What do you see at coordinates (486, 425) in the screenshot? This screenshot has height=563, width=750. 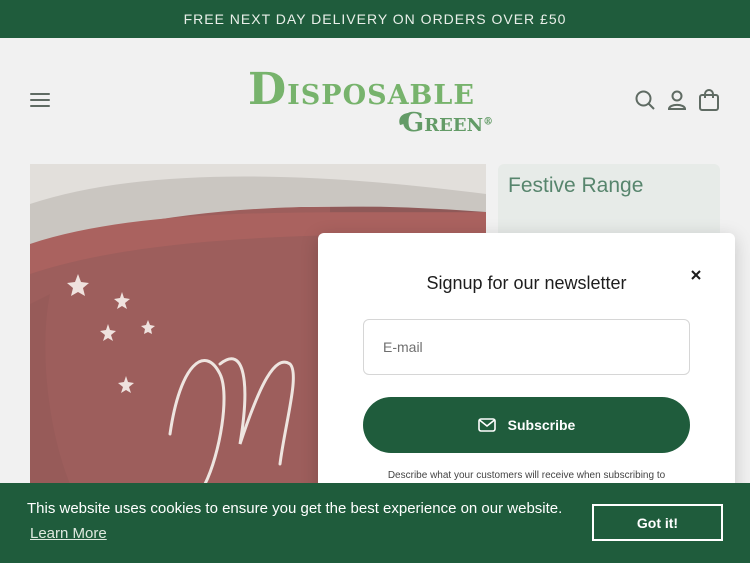 I see `mail-icon` at bounding box center [486, 425].